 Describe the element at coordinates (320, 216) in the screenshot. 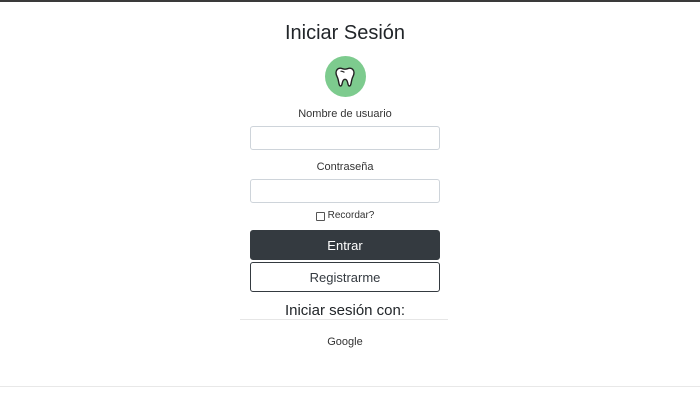

I see `remember-checkbox` at that location.